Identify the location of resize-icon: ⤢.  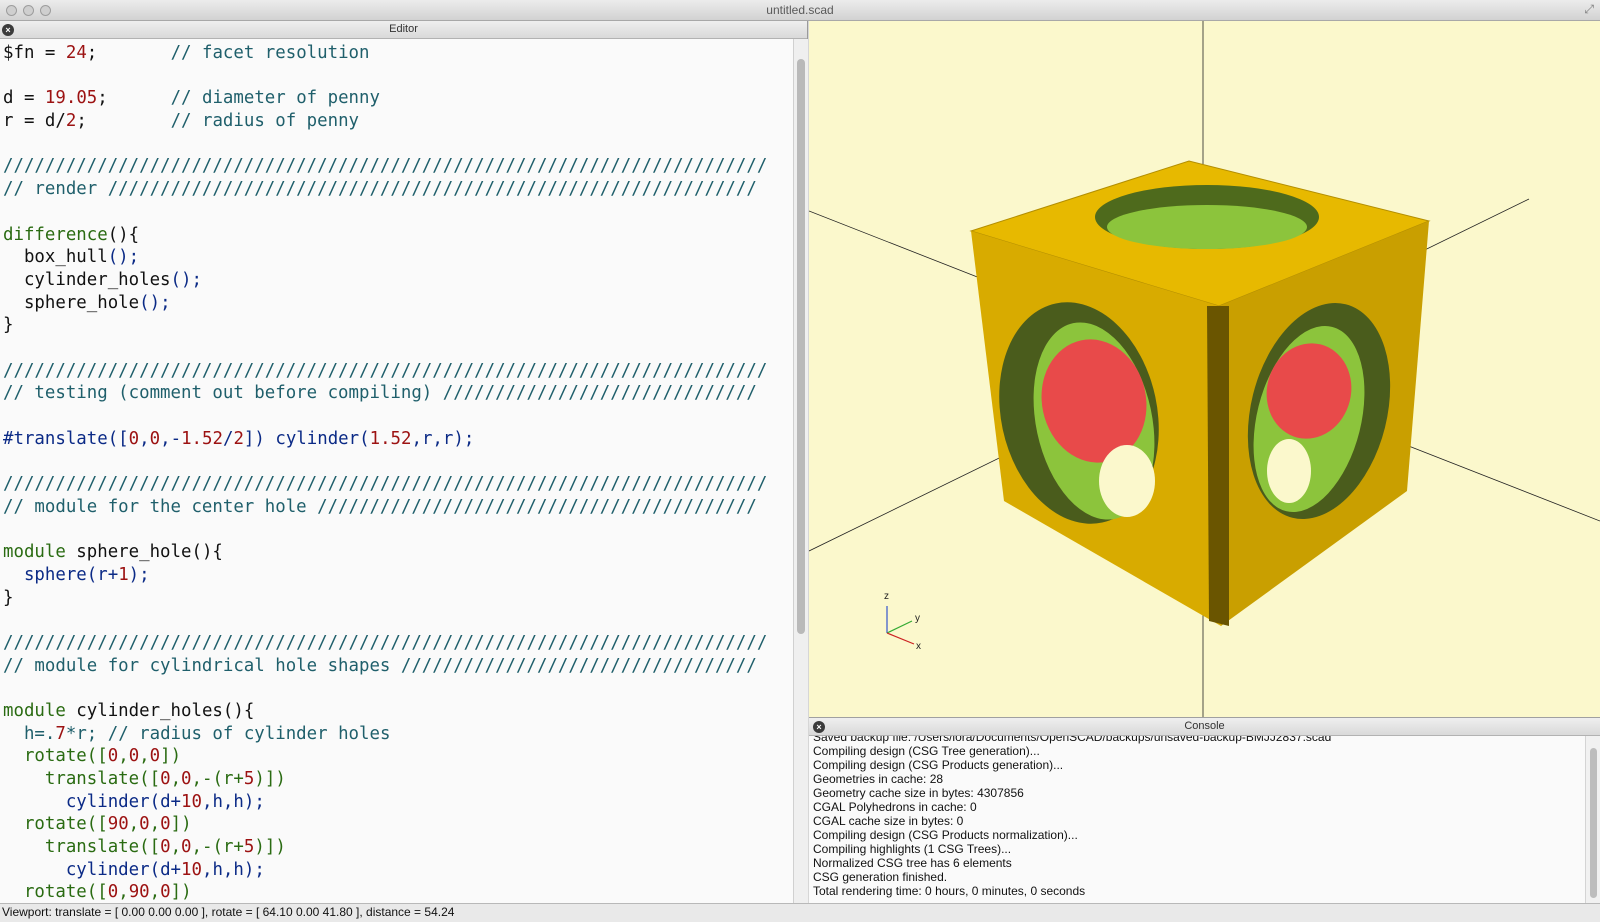
(1589, 9).